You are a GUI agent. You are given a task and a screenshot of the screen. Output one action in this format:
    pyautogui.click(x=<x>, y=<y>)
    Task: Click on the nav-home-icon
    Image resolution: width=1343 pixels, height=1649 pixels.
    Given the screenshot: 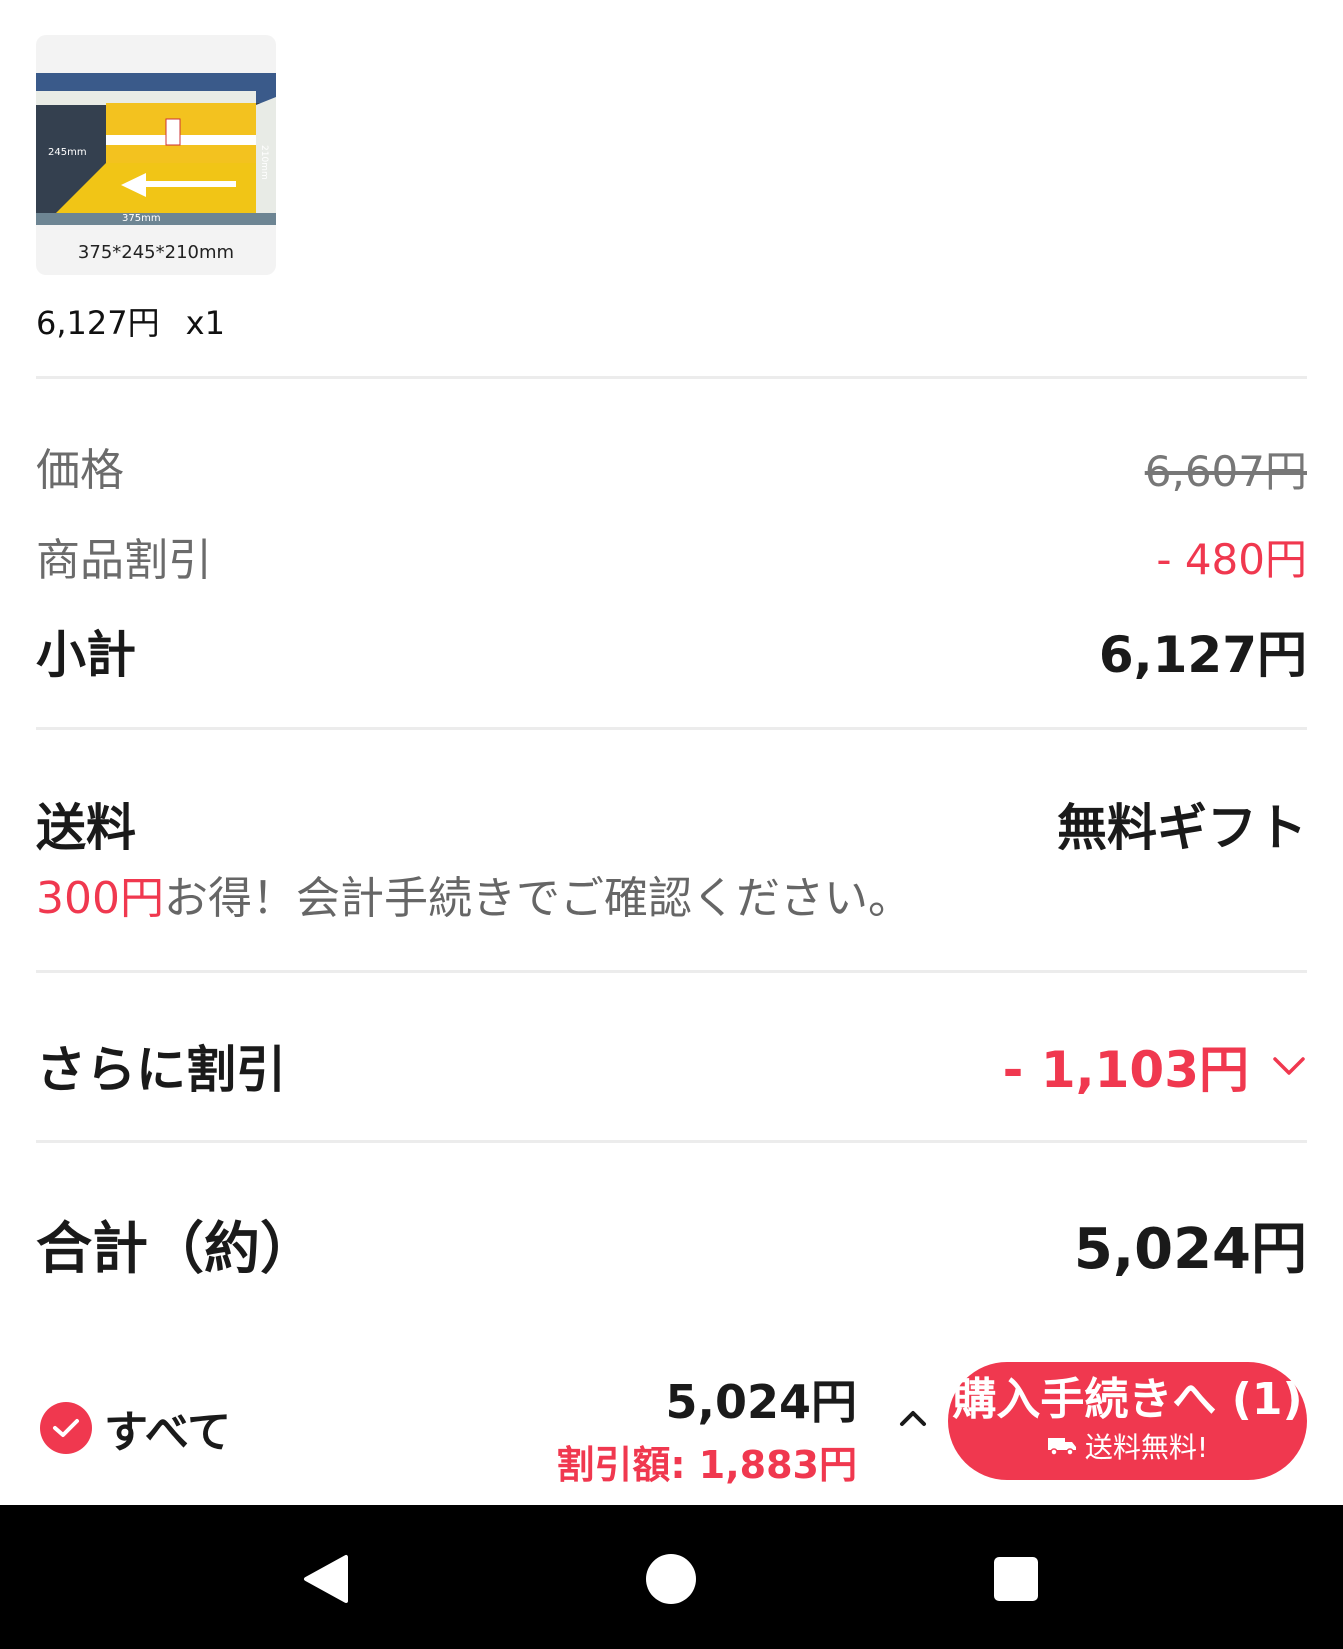 What is the action you would take?
    pyautogui.click(x=671, y=1579)
    